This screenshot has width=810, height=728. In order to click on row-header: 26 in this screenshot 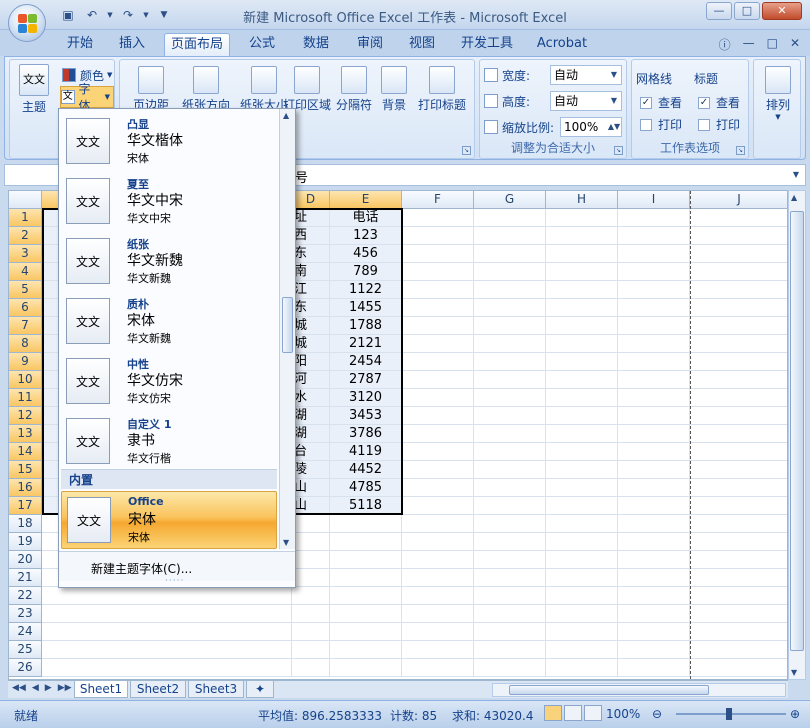, I will do `click(25, 668)`.